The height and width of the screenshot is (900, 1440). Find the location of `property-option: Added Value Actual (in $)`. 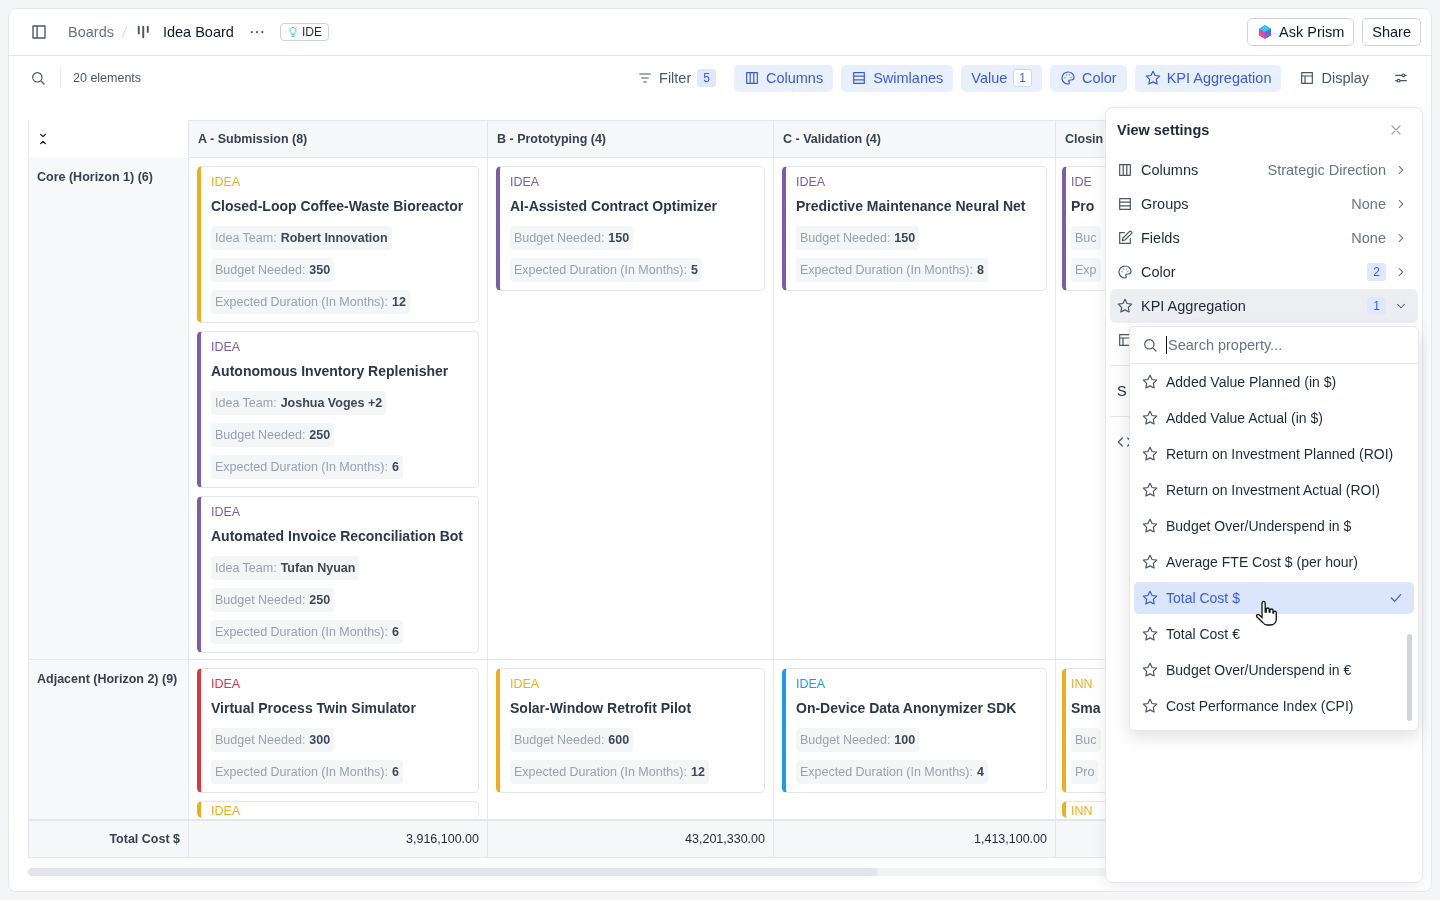

property-option: Added Value Actual (in $) is located at coordinates (1274, 418).